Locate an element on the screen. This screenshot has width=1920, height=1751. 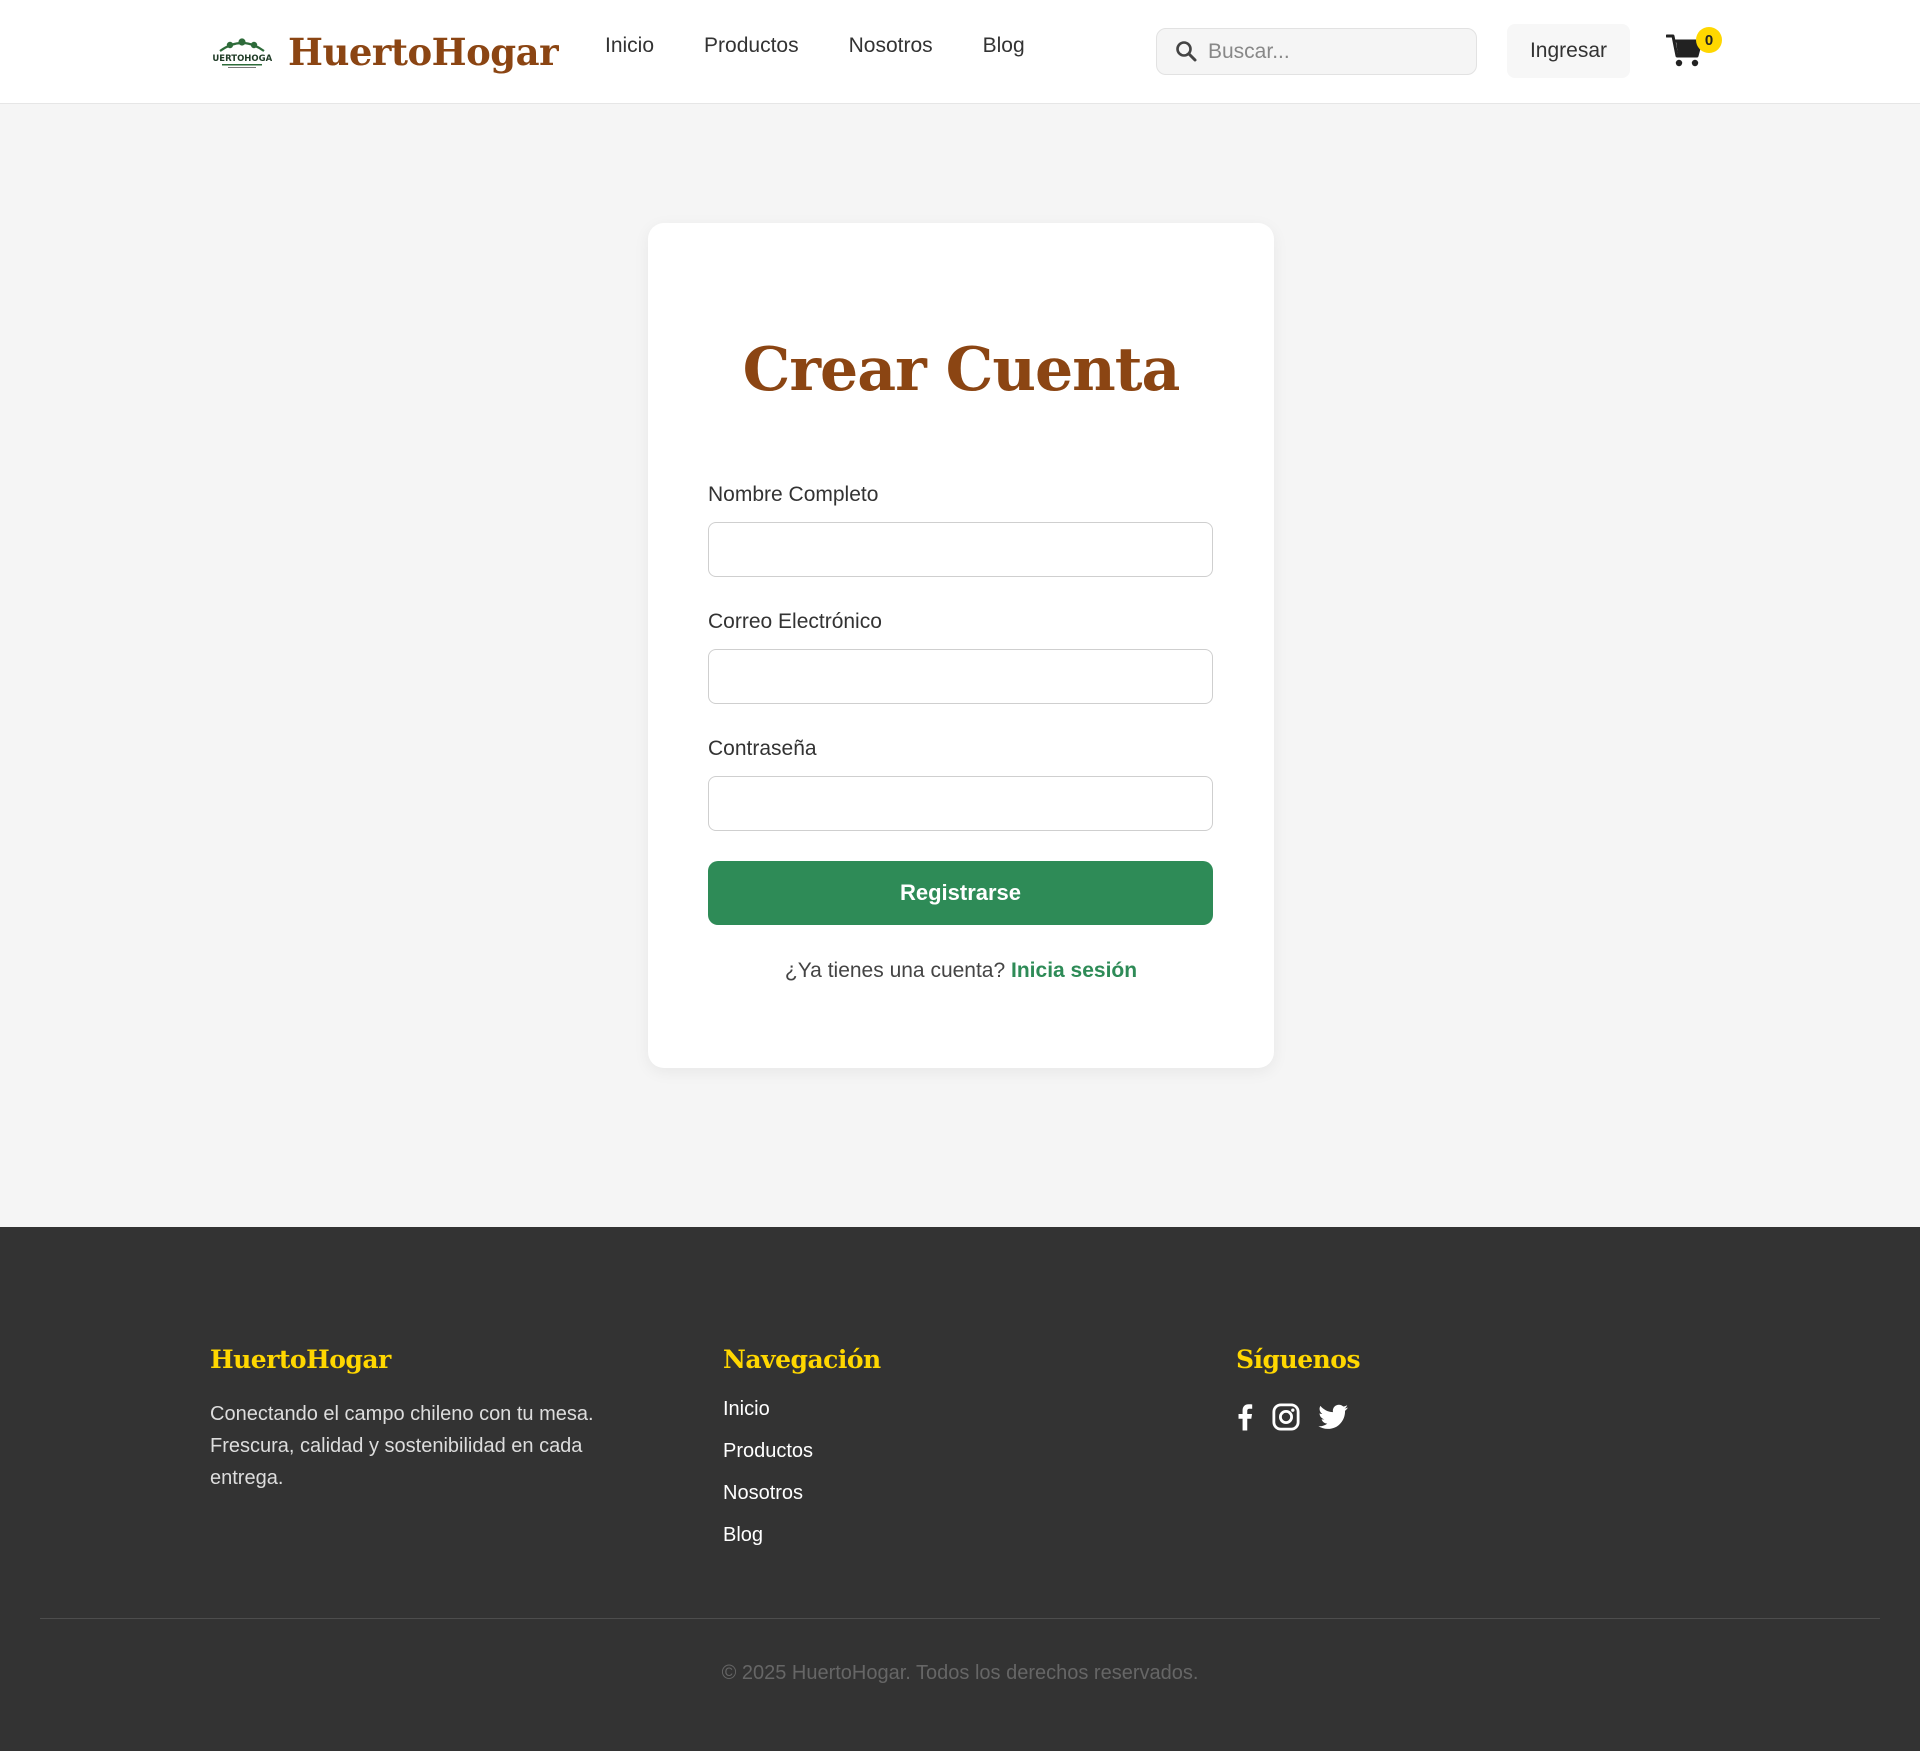
nav-link-nosotros: Nosotros is located at coordinates (891, 46).